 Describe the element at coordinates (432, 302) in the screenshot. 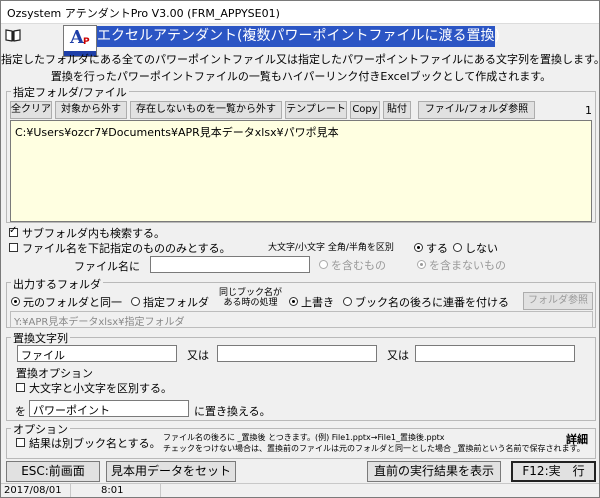

I see `serial-label: ブック名の後ろに連番を付ける` at that location.